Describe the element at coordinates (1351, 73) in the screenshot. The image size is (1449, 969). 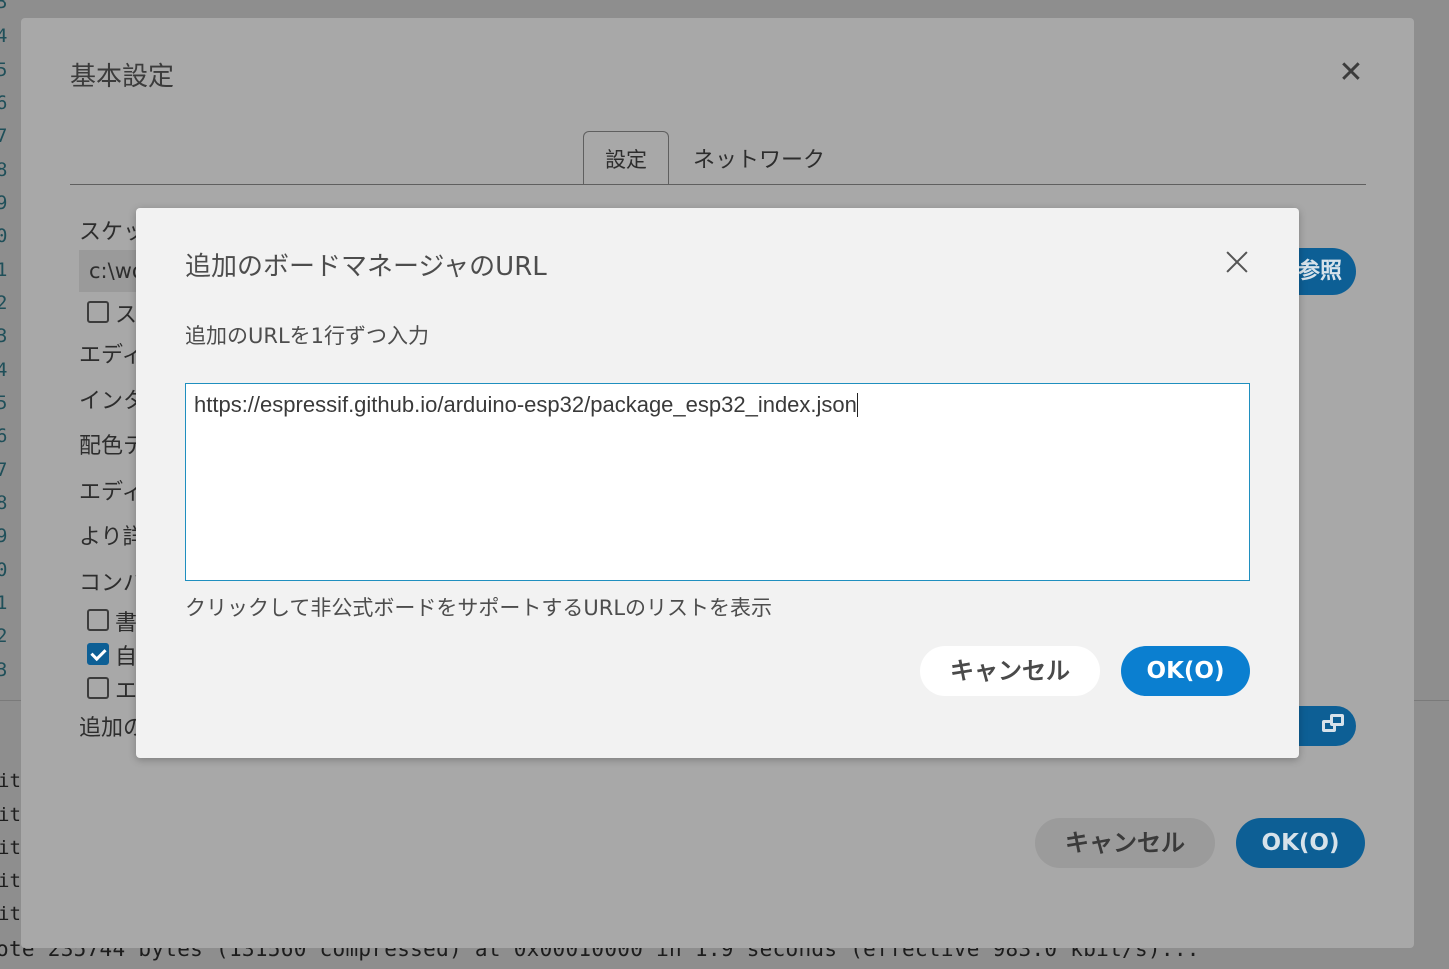
I see `close-icon: ✕` at that location.